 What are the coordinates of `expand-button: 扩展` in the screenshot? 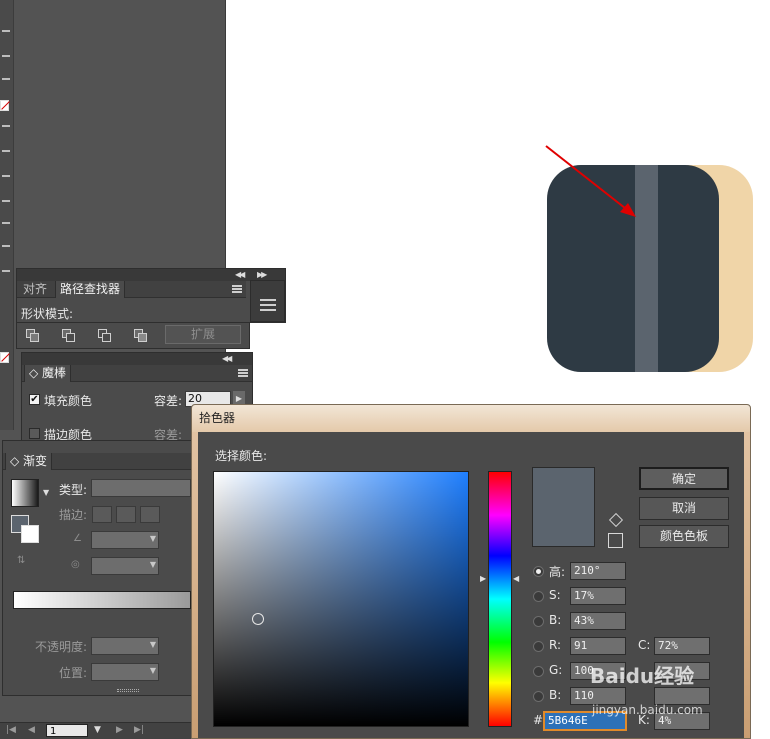 It's located at (203, 334).